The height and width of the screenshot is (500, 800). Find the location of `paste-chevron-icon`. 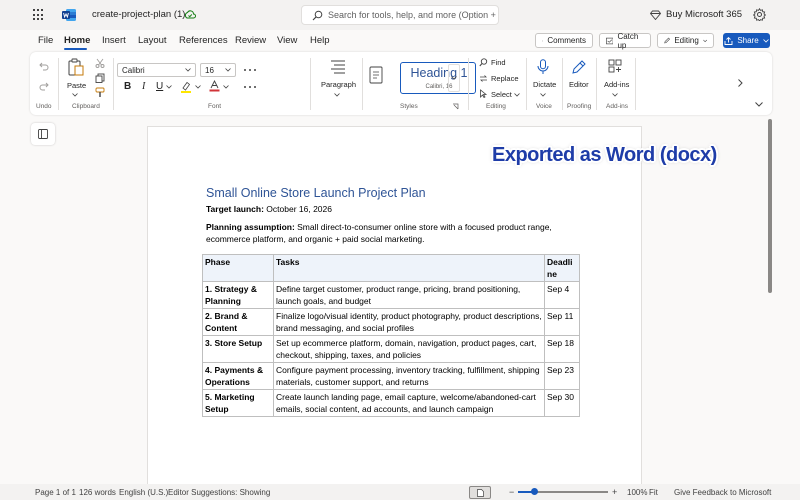

paste-chevron-icon is located at coordinates (75, 95).